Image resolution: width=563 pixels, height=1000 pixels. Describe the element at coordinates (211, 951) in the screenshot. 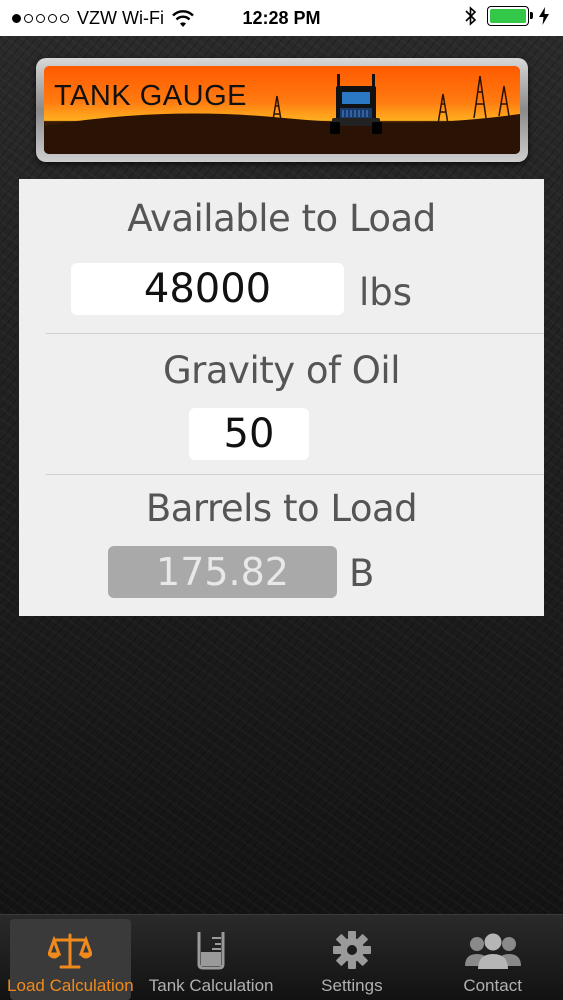

I see `beaker-icon` at that location.